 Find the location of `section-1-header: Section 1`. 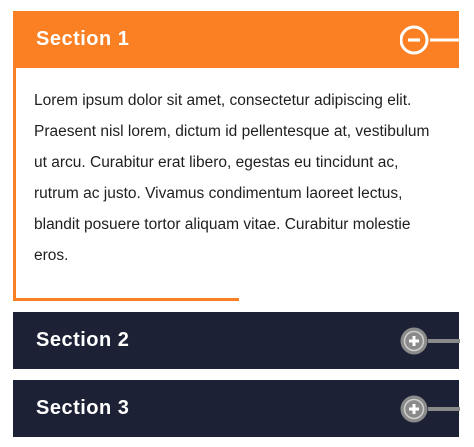

section-1-header: Section 1 is located at coordinates (236, 39).